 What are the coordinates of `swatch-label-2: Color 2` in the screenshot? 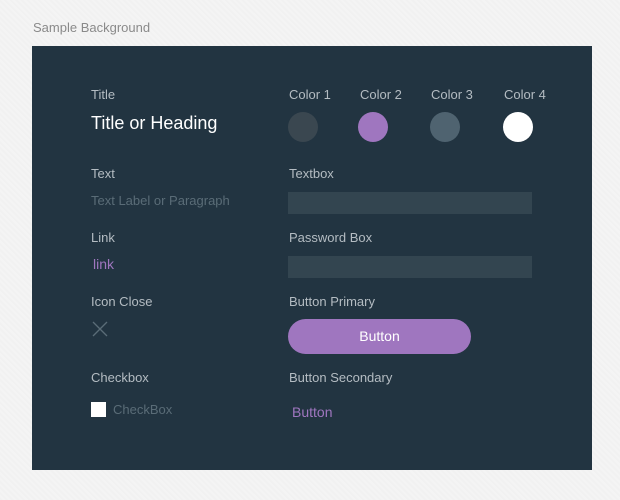 It's located at (381, 94).